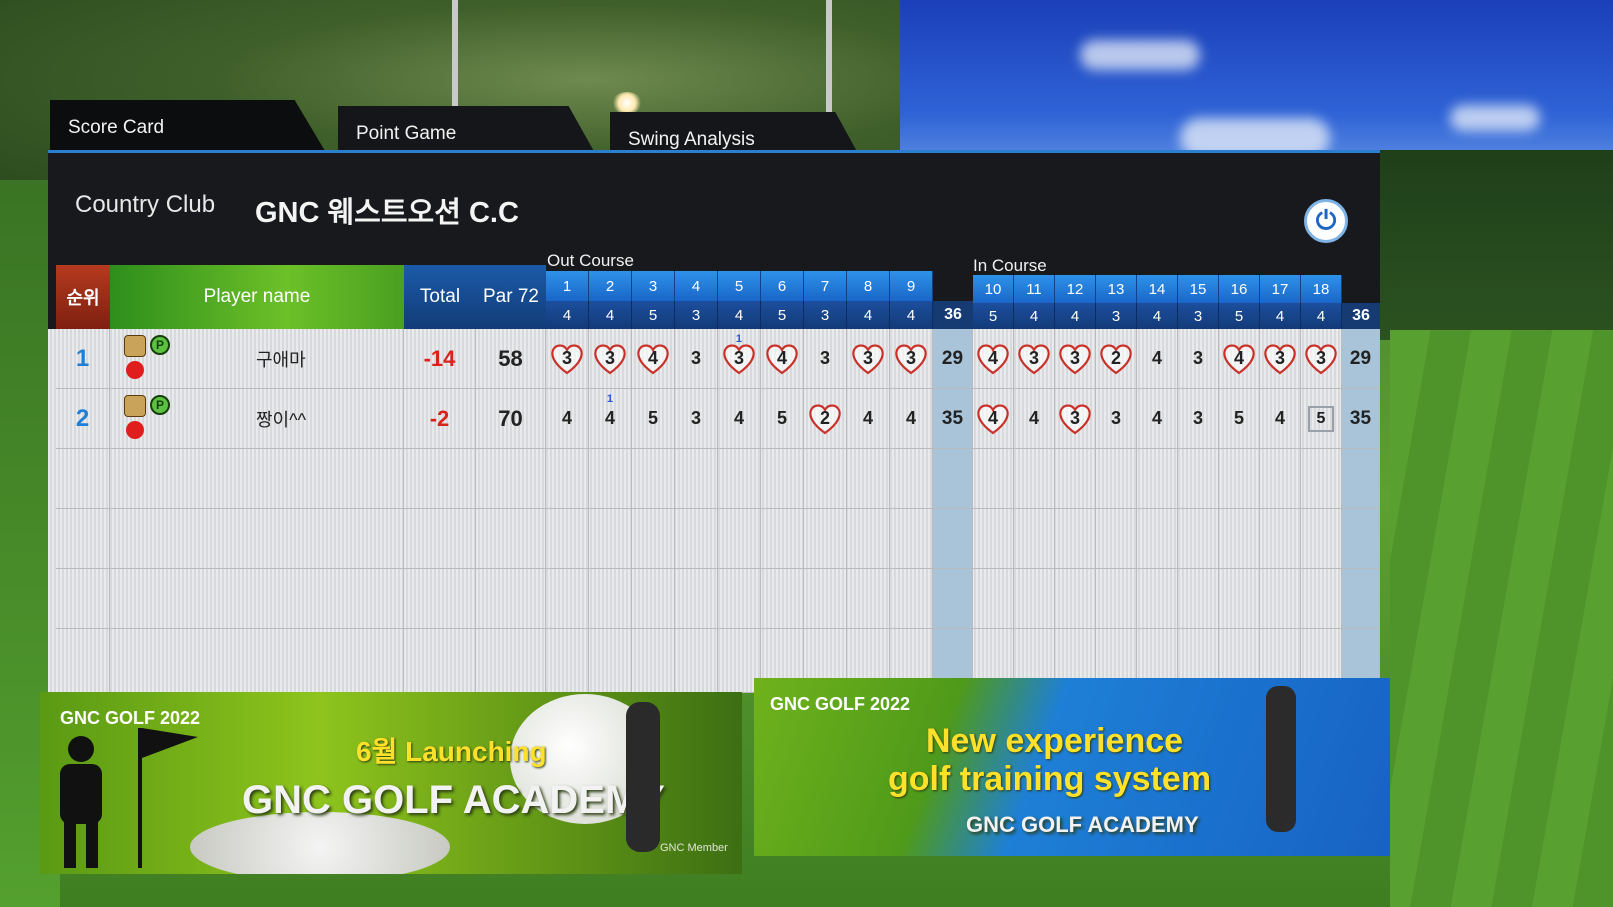  What do you see at coordinates (1501, 618) in the screenshot?
I see `grass-background` at bounding box center [1501, 618].